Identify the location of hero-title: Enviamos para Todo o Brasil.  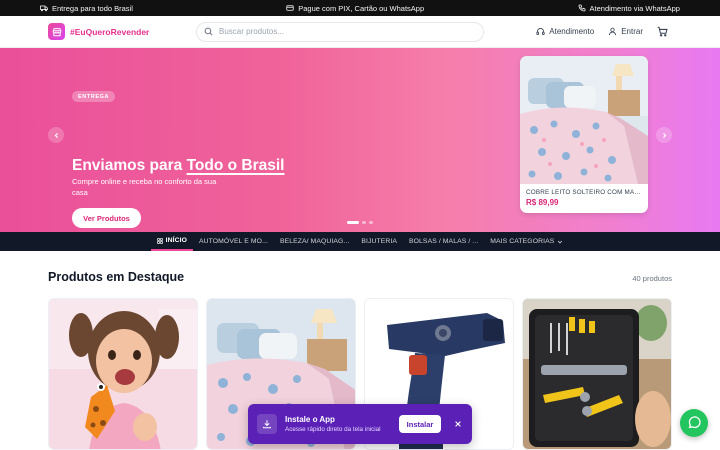
(178, 166).